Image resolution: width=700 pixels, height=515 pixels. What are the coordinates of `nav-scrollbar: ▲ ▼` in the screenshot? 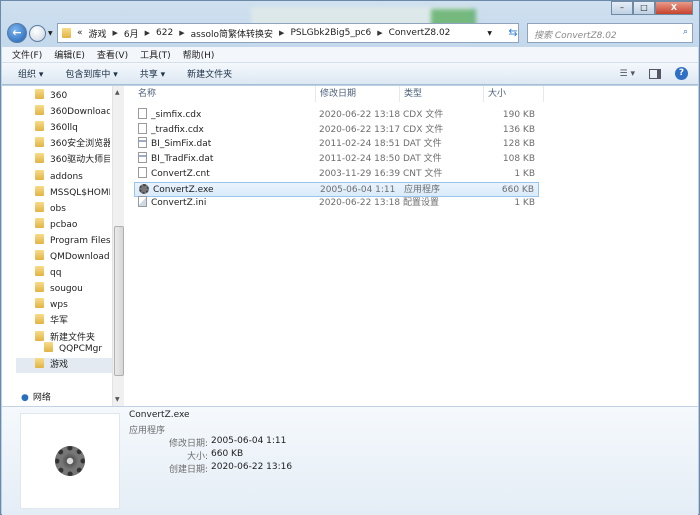 It's located at (118, 246).